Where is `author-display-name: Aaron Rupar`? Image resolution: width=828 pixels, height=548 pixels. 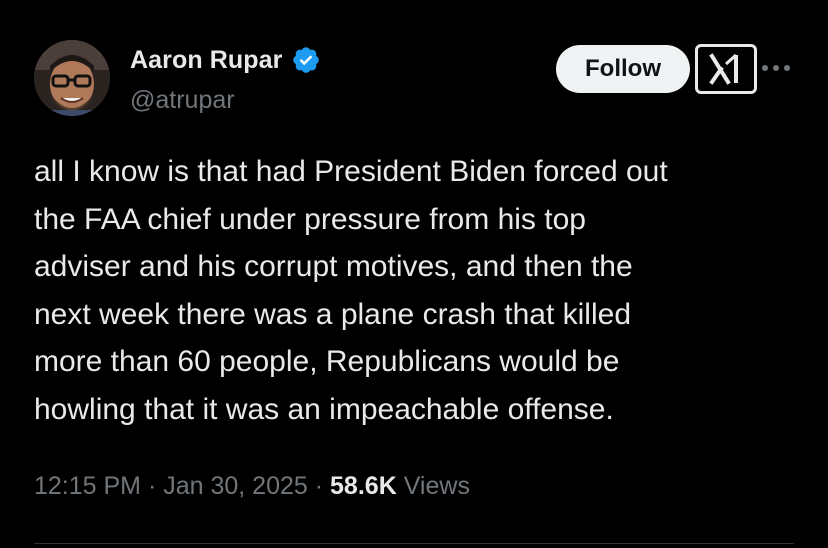
author-display-name: Aaron Rupar is located at coordinates (206, 60).